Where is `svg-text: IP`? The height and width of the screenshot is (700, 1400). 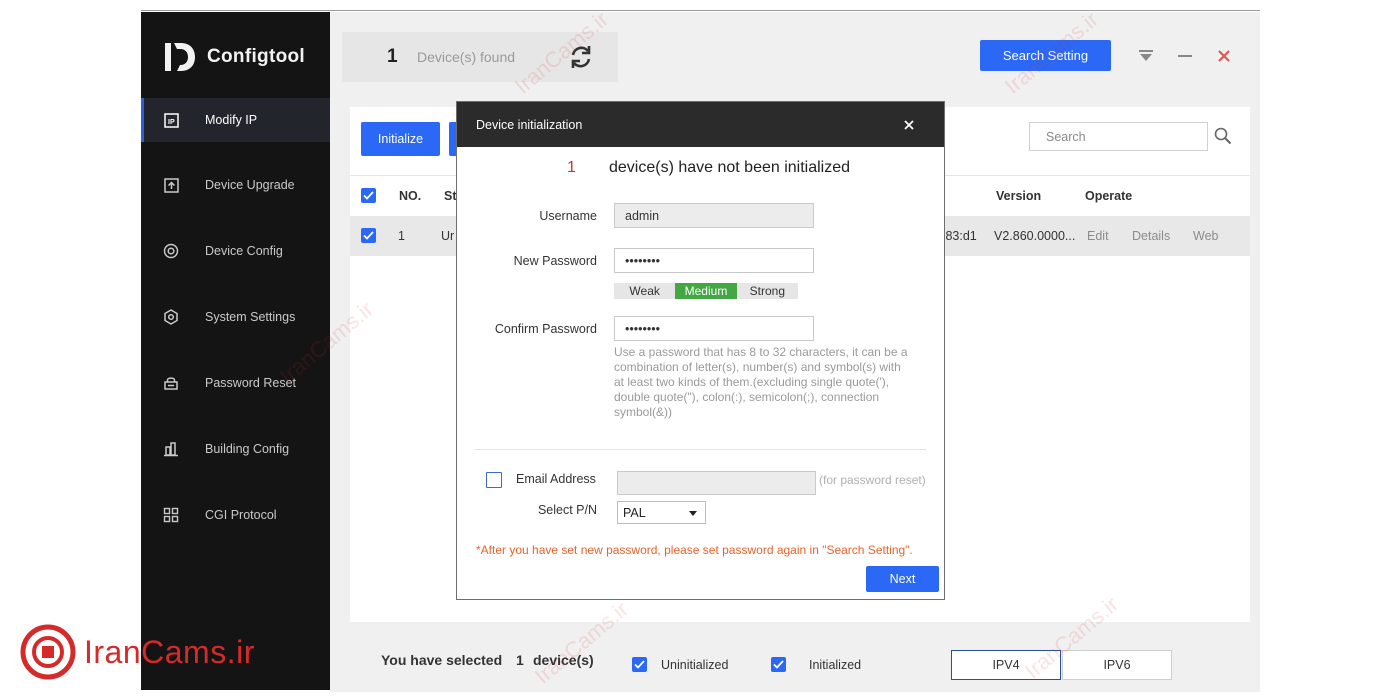 svg-text: IP is located at coordinates (171, 122).